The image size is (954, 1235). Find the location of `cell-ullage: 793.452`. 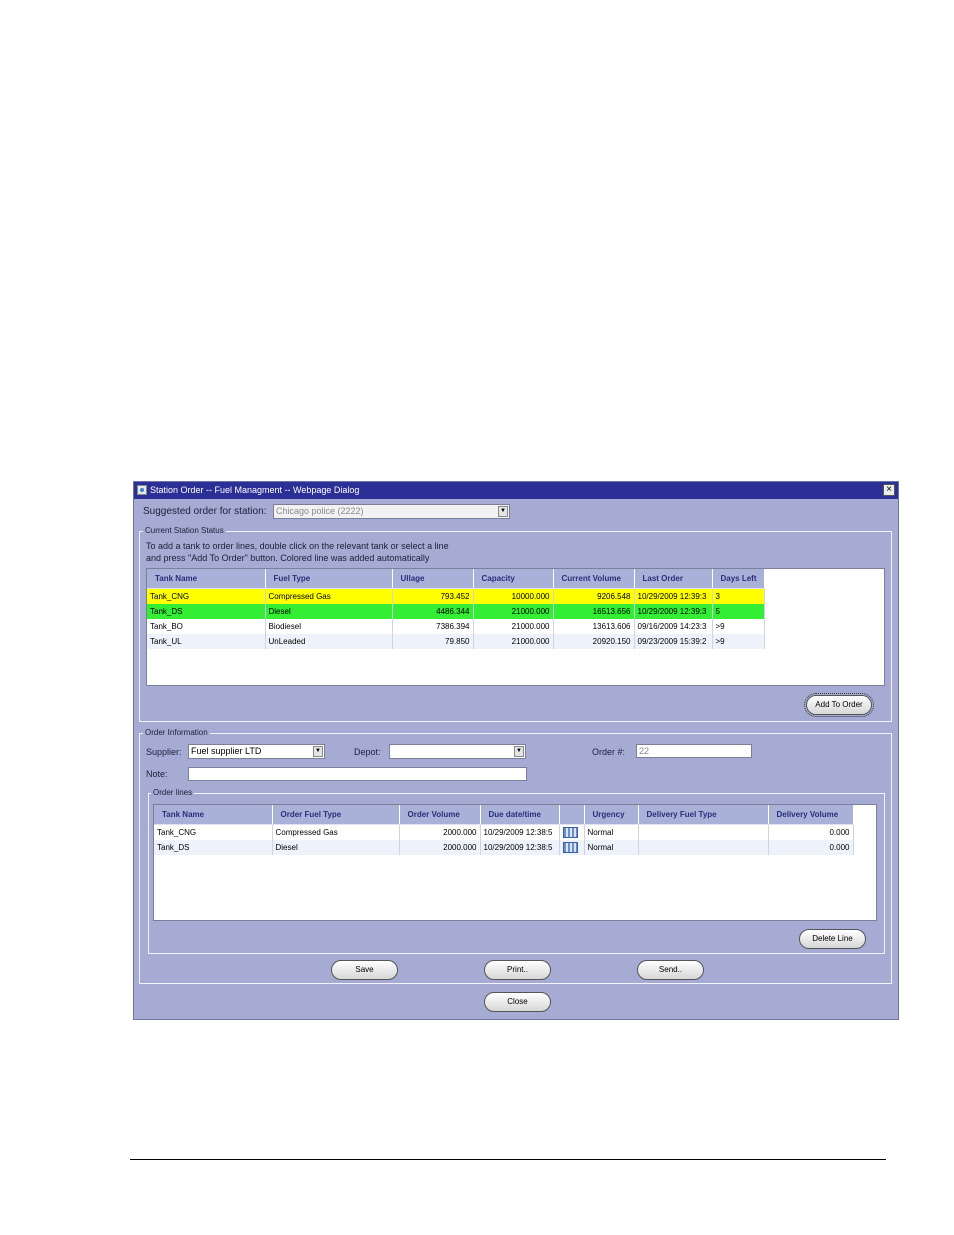

cell-ullage: 793.452 is located at coordinates (433, 596).